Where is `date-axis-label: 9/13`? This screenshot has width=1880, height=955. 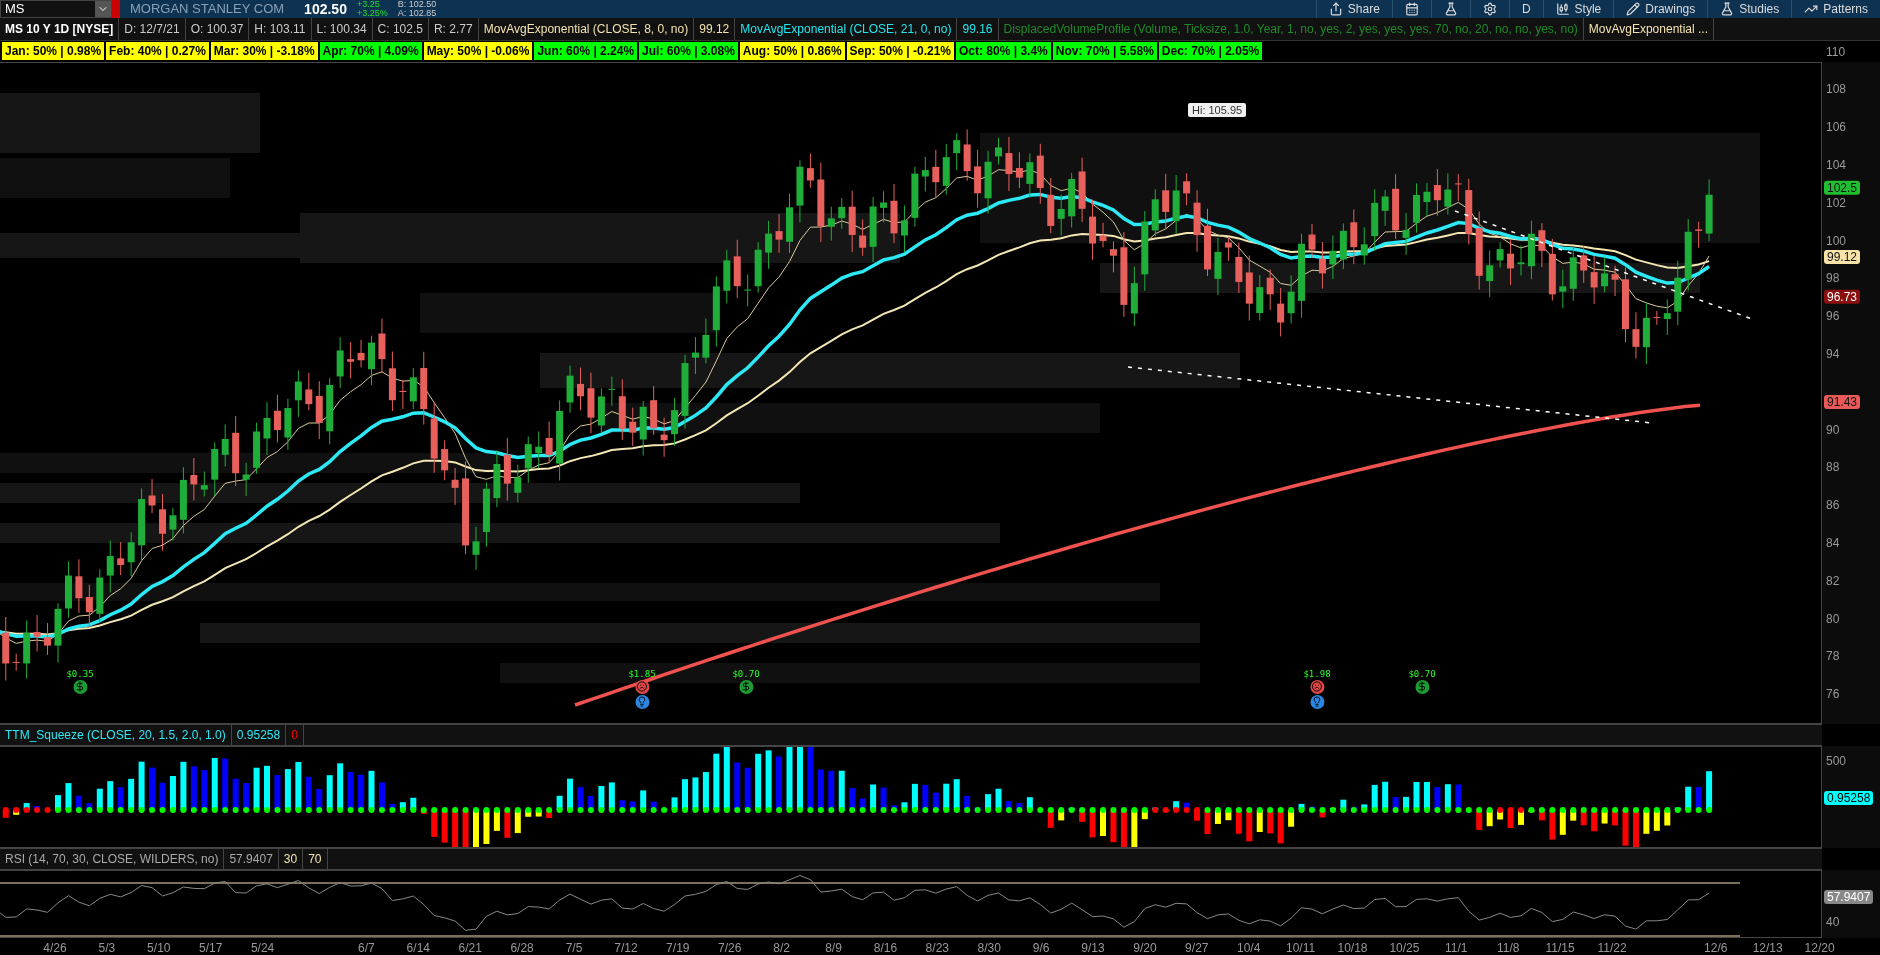
date-axis-label: 9/13 is located at coordinates (1093, 947).